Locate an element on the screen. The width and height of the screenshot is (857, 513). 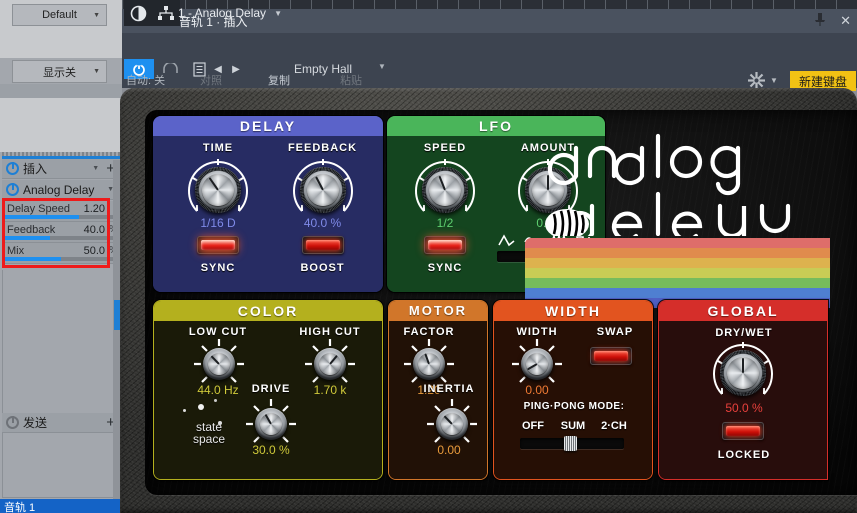
sends-label: 发送 is located at coordinates (35, 423).